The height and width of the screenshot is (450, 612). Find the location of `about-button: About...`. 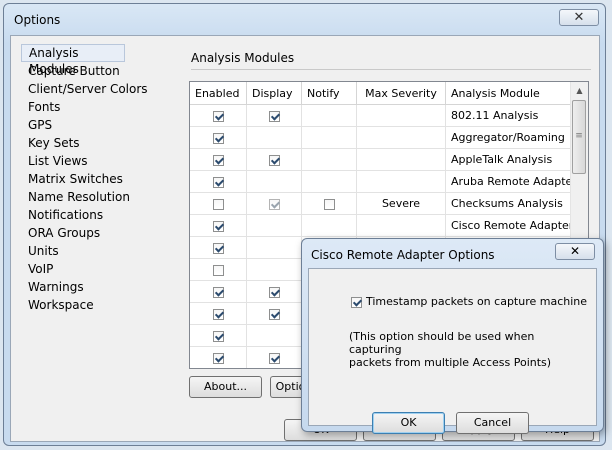

about-button: About... is located at coordinates (225, 387).